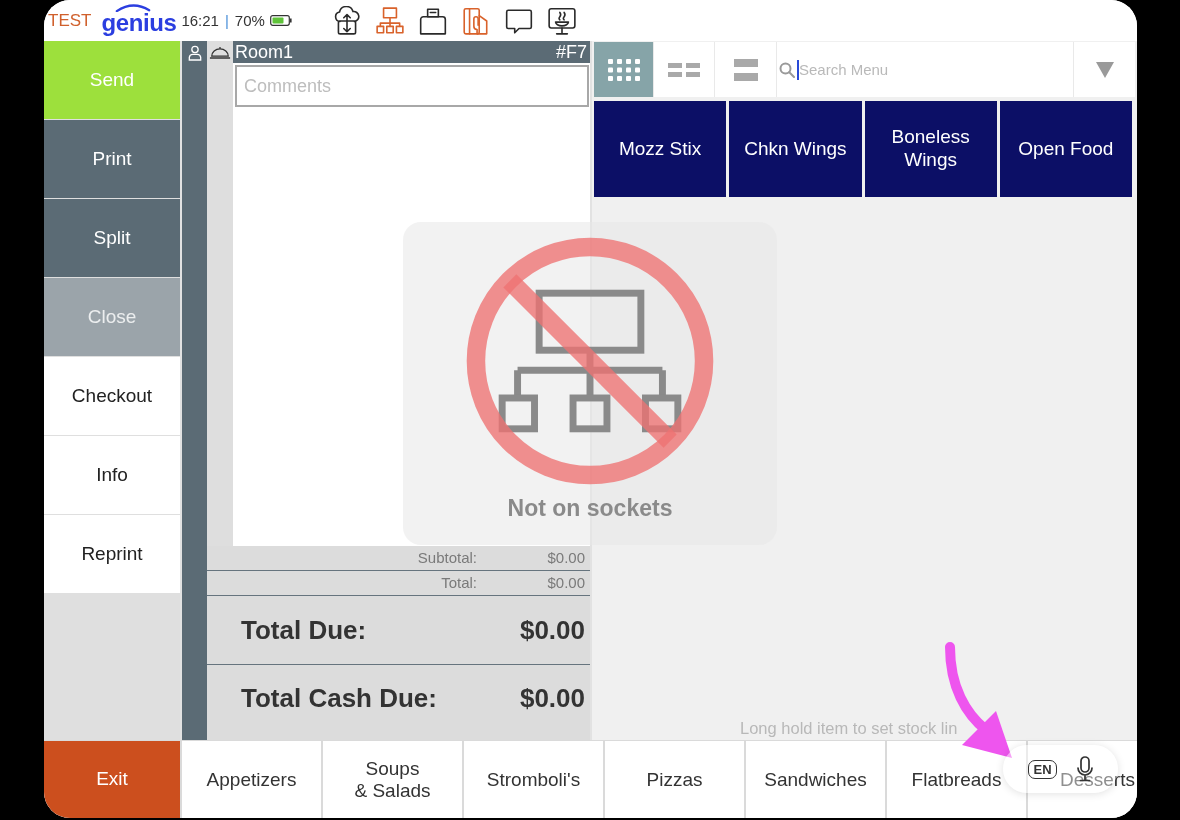 Image resolution: width=1180 pixels, height=820 pixels. I want to click on exit-button: Exit, so click(112, 779).